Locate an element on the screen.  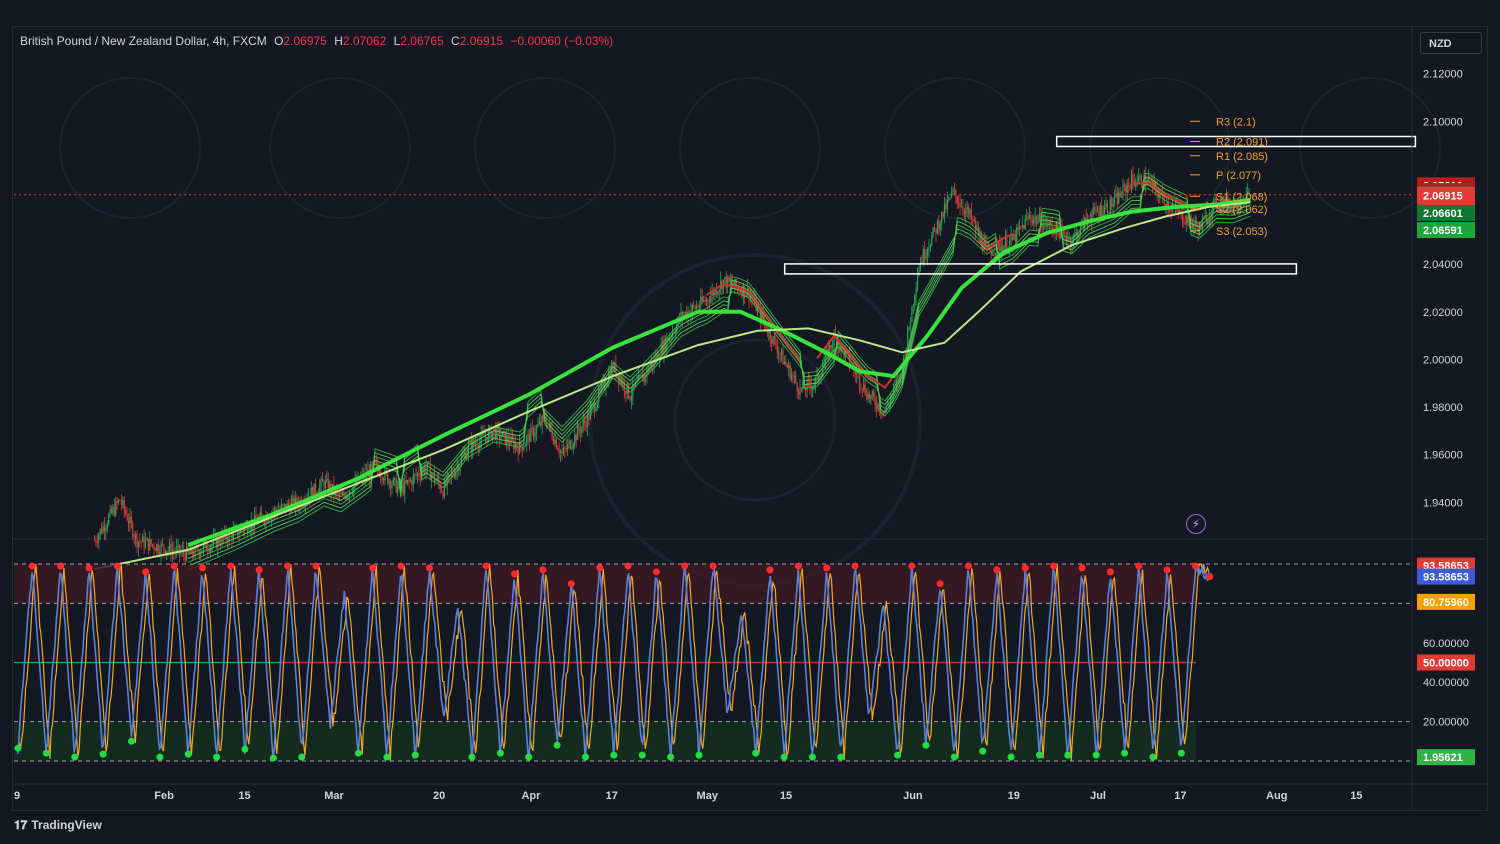
tradingview-logo: 𝟏𝟕 TradingView is located at coordinates (58, 825).